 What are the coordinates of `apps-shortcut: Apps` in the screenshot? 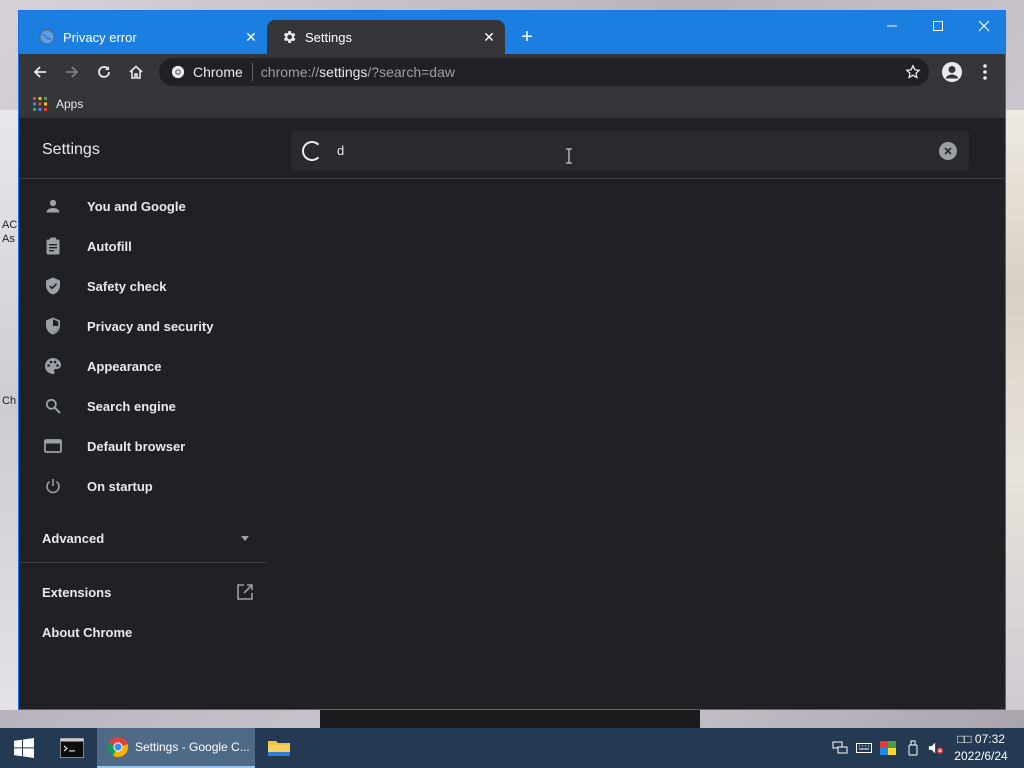 It's located at (58, 104).